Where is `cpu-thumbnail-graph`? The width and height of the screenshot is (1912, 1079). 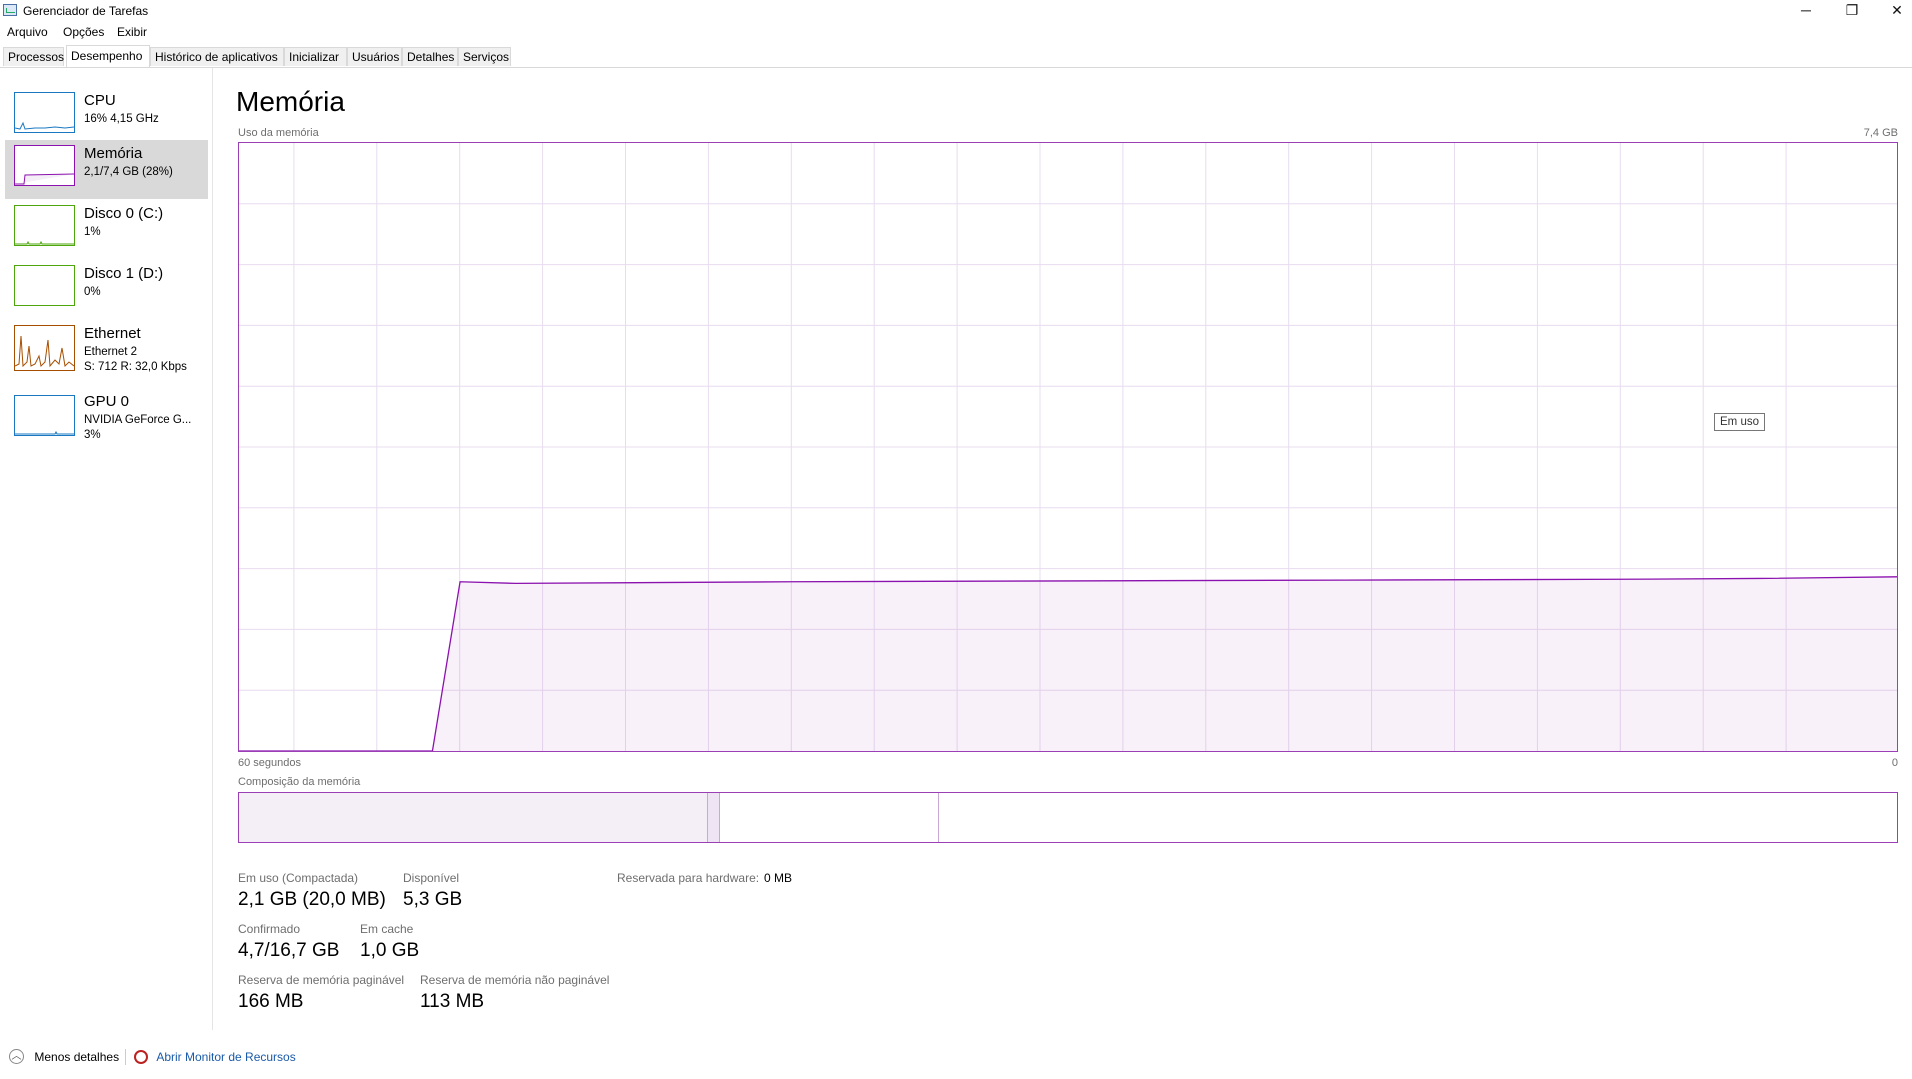 cpu-thumbnail-graph is located at coordinates (44, 112).